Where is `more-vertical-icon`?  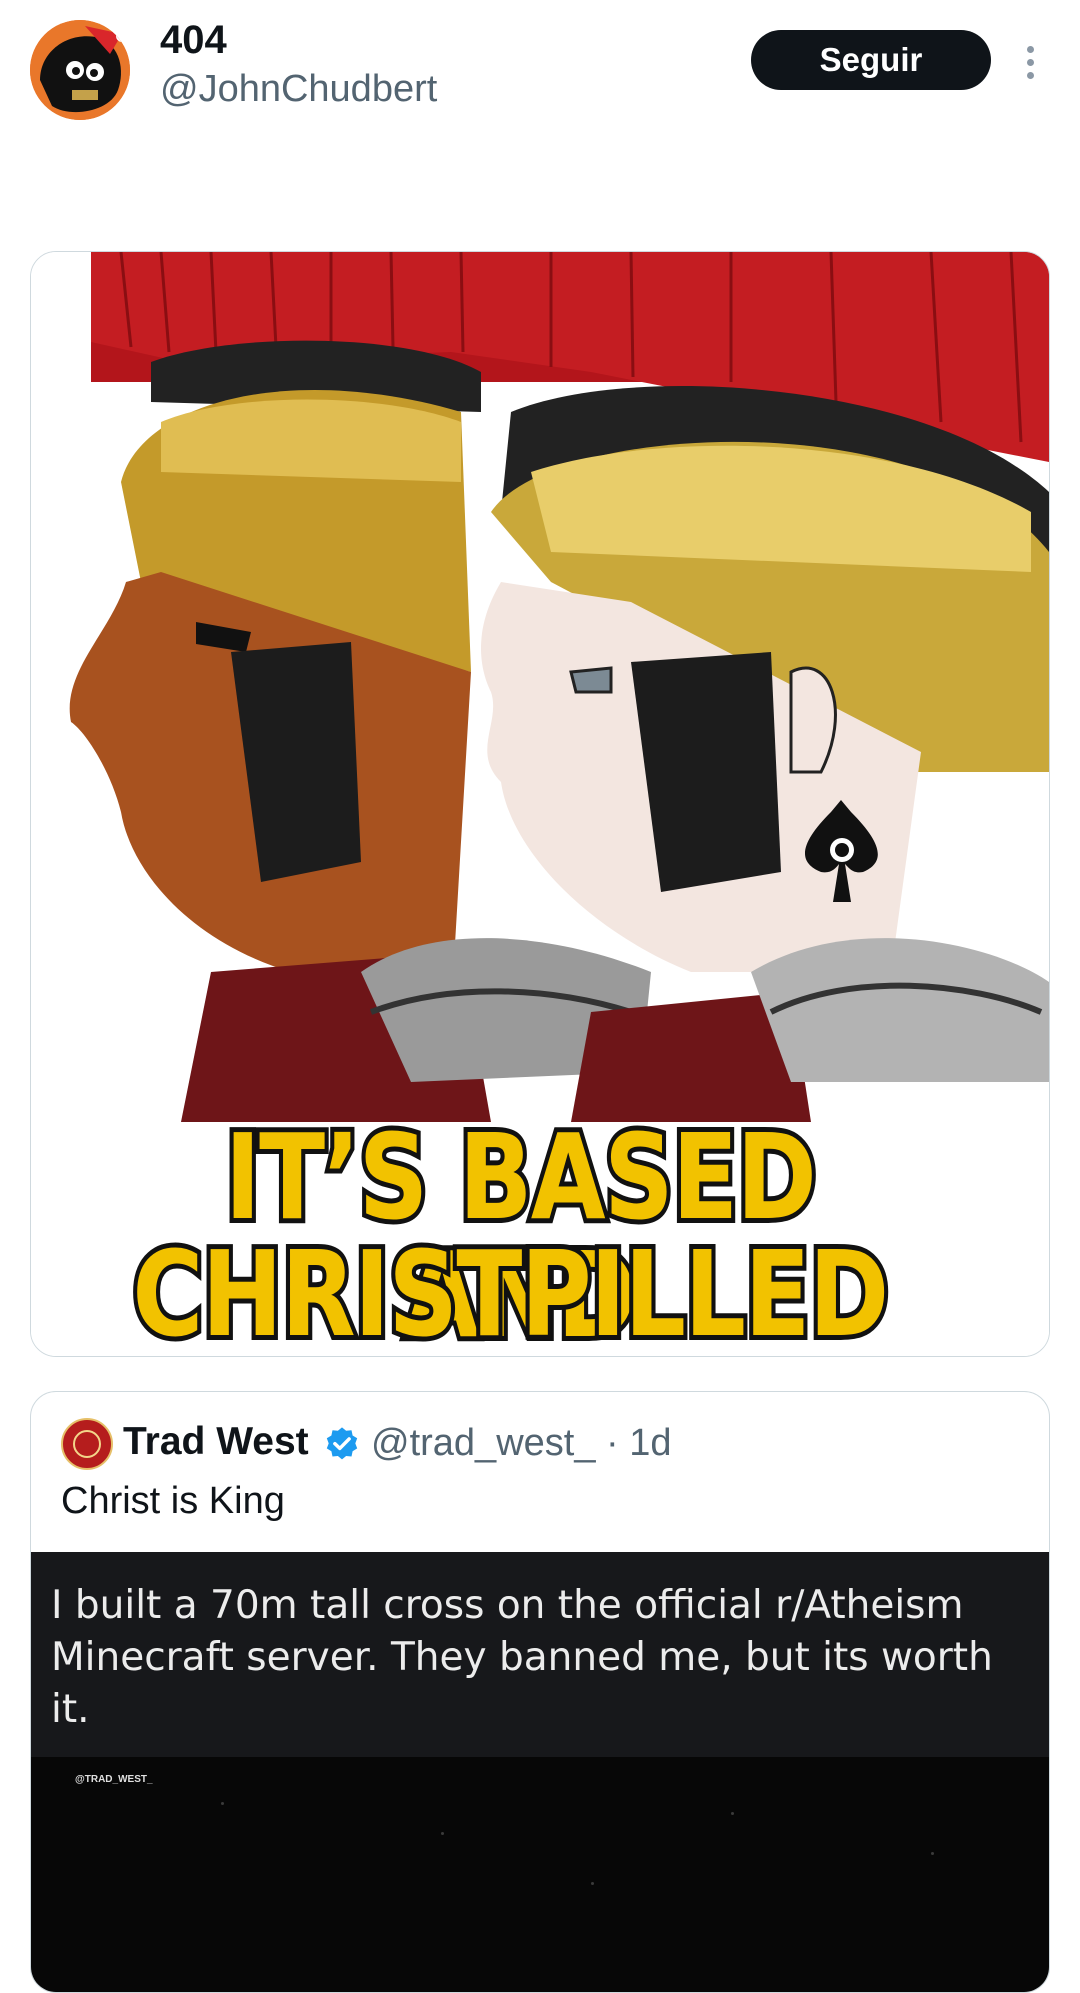
more-vertical-icon is located at coordinates (1030, 62).